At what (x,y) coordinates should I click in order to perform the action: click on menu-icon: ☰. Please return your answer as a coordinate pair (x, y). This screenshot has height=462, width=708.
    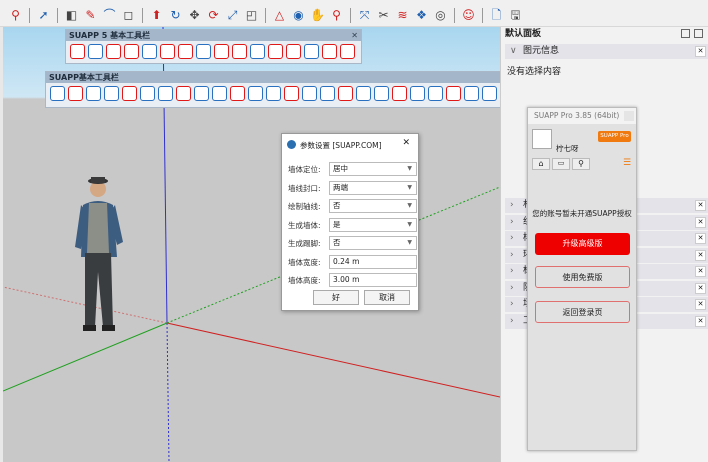
    Looking at the image, I should click on (627, 163).